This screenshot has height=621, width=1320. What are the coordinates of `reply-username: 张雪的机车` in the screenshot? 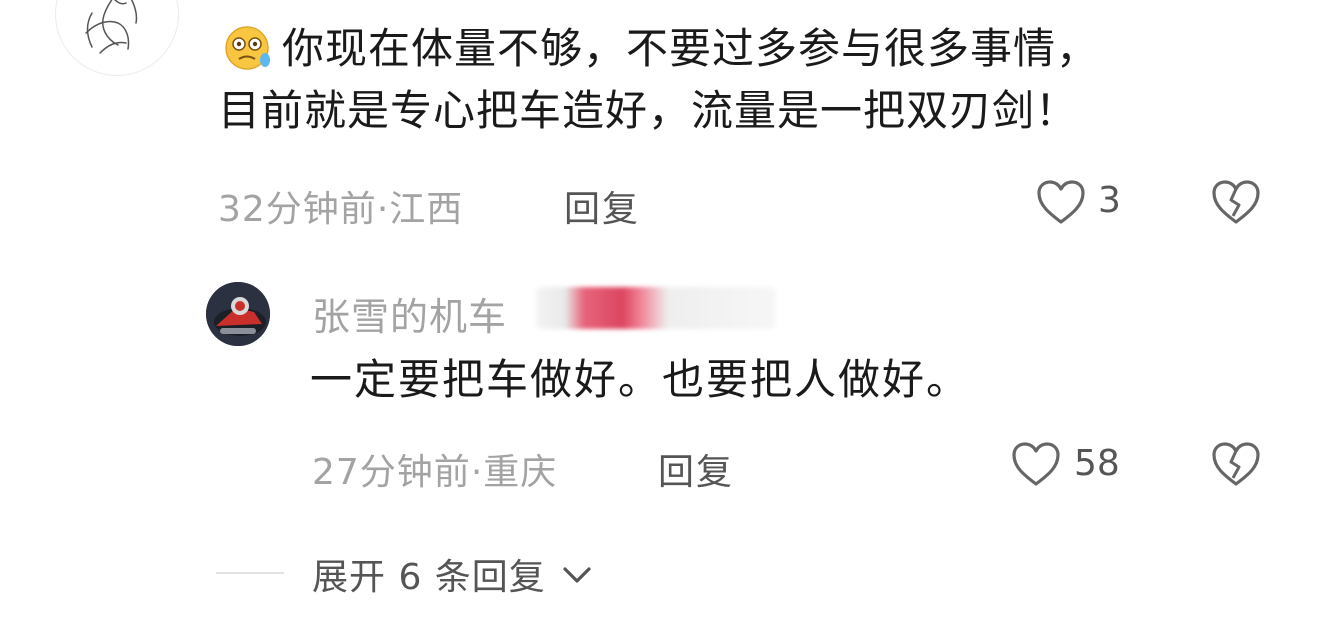 It's located at (409, 313).